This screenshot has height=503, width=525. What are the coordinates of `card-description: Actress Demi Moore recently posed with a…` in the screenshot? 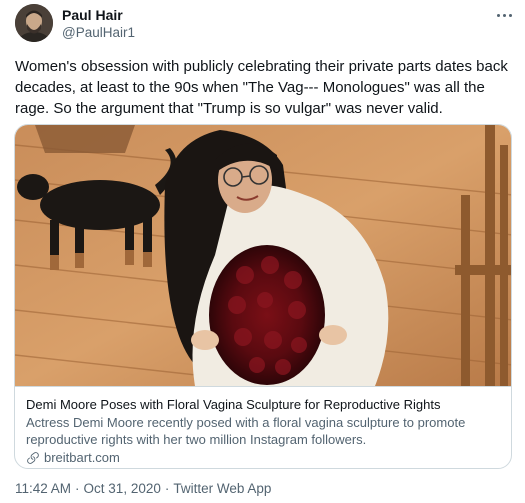 It's located at (246, 431).